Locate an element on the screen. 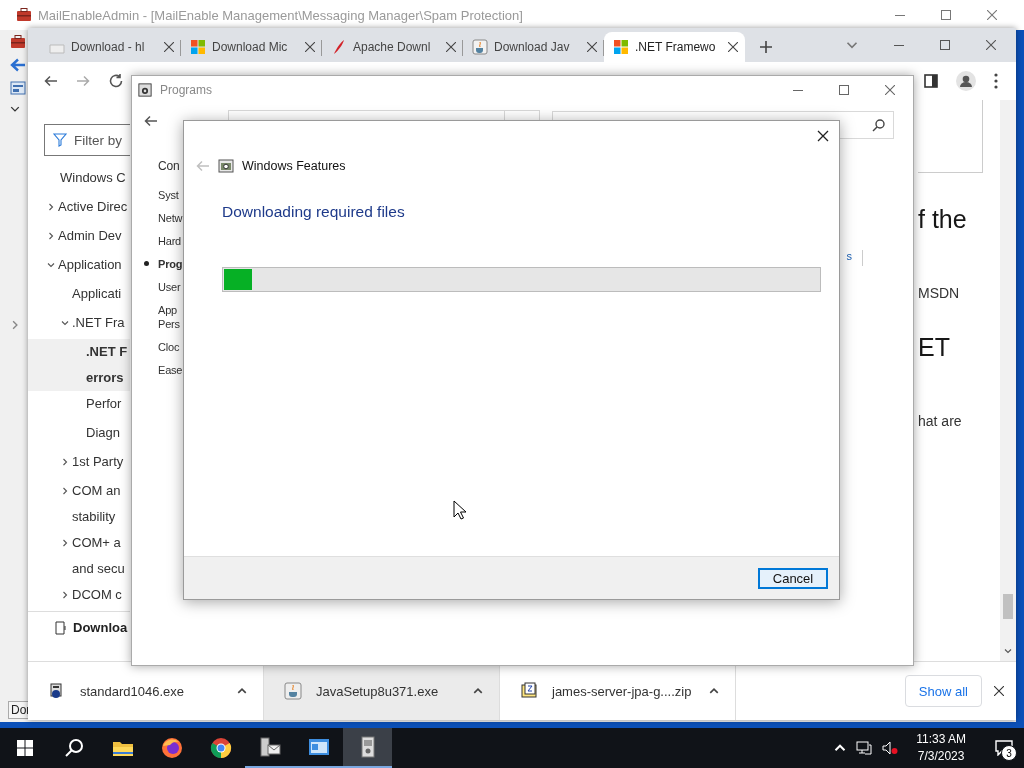  nav-link: App Pers is located at coordinates (169, 317).